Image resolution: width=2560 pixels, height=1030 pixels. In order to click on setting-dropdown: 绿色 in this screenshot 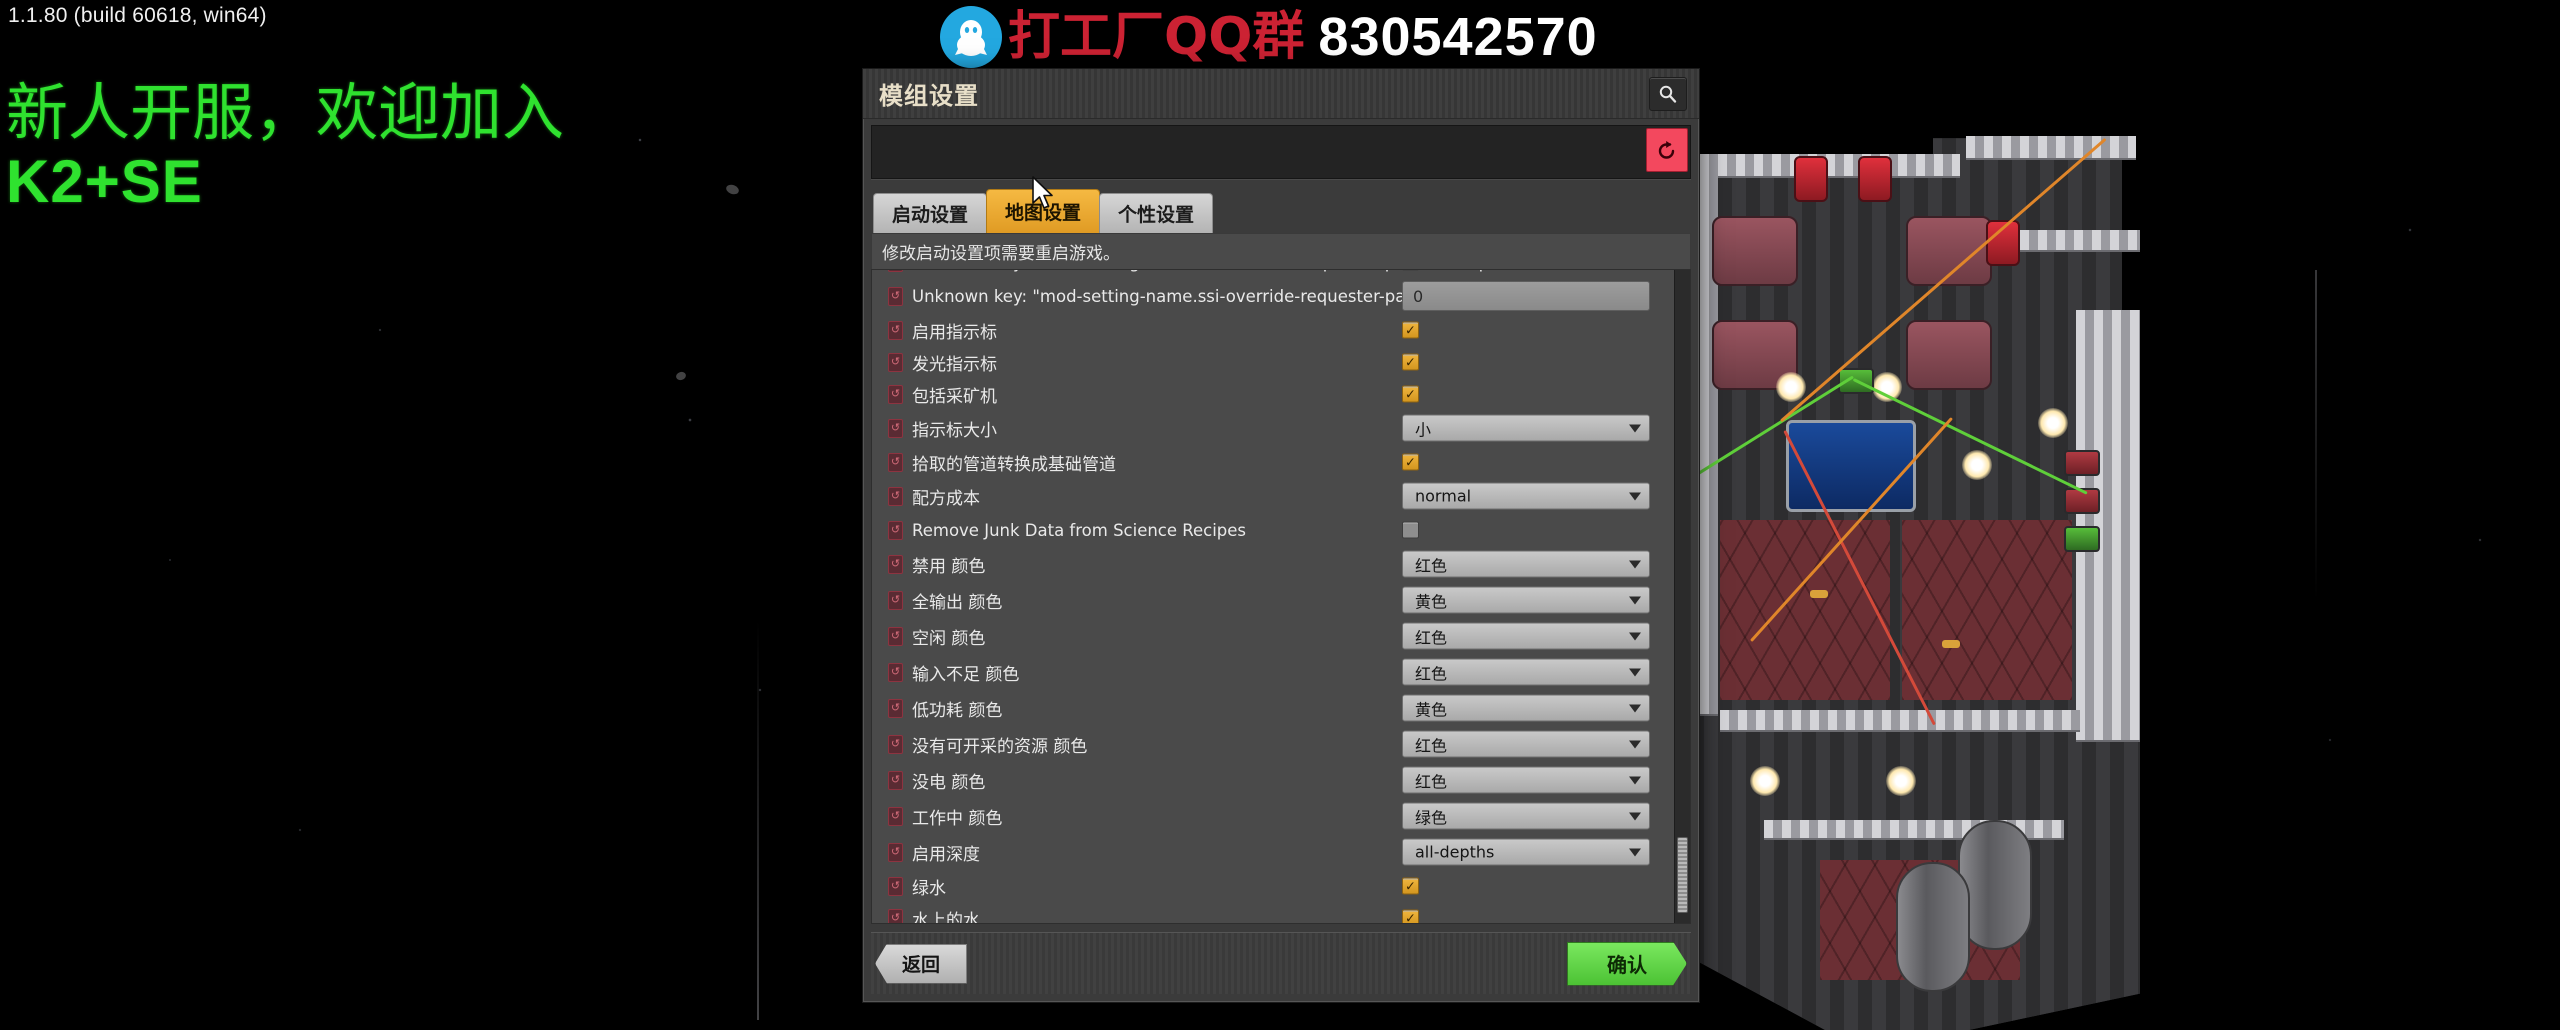, I will do `click(1526, 816)`.